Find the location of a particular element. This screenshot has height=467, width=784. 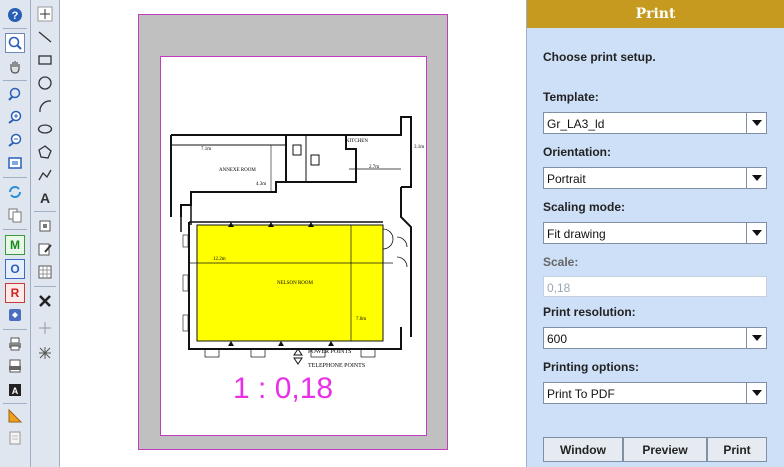

drawing-toolbar: A is located at coordinates (45, 233).